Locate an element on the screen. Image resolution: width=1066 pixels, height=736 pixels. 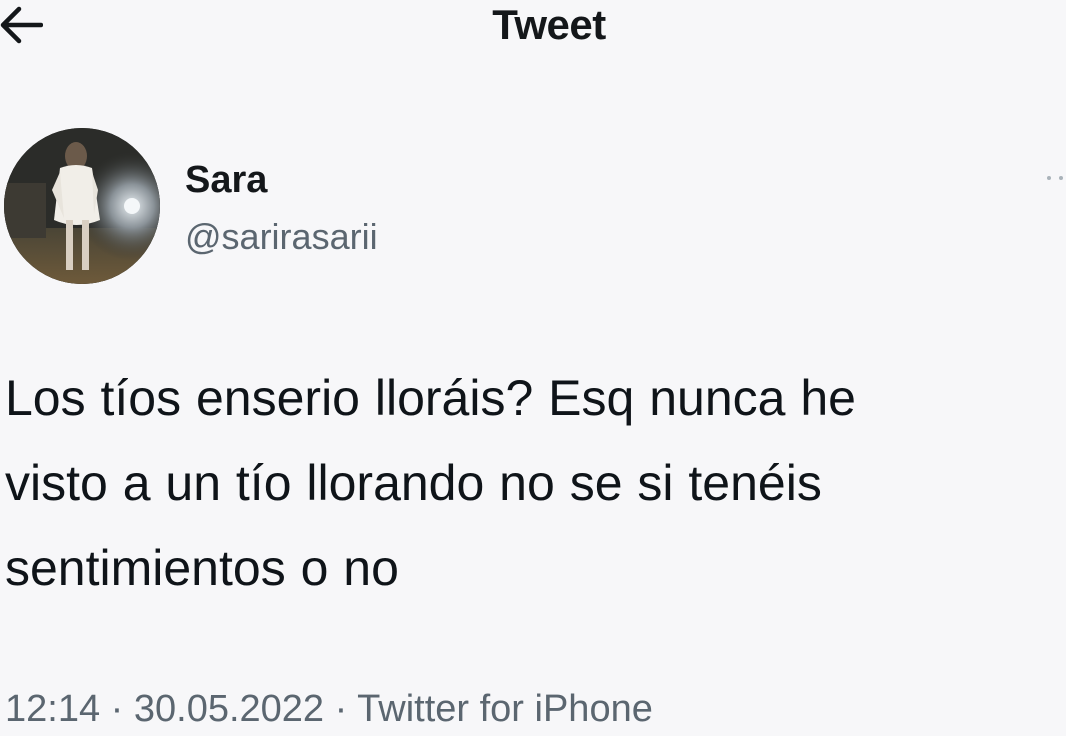
more-options-button is located at coordinates (1055, 178).